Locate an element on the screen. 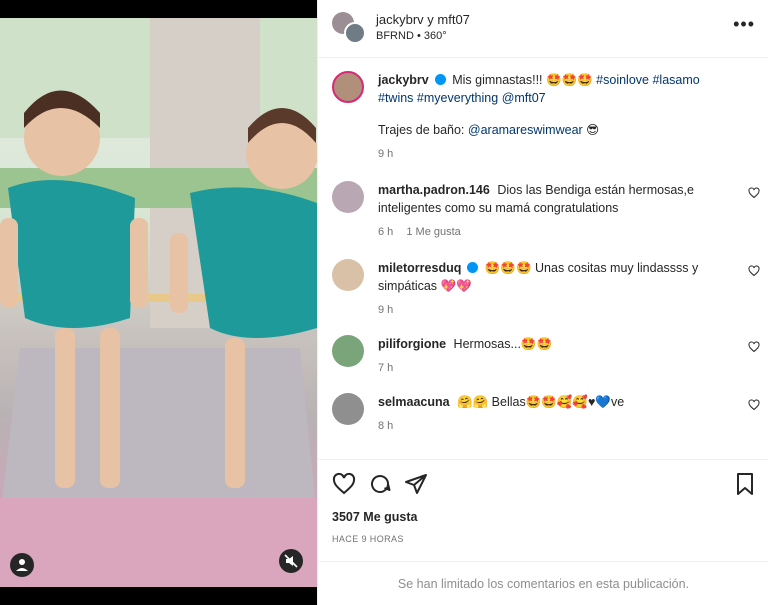 This screenshot has height=605, width=768. comment-meta: 8 h is located at coordinates (558, 426).